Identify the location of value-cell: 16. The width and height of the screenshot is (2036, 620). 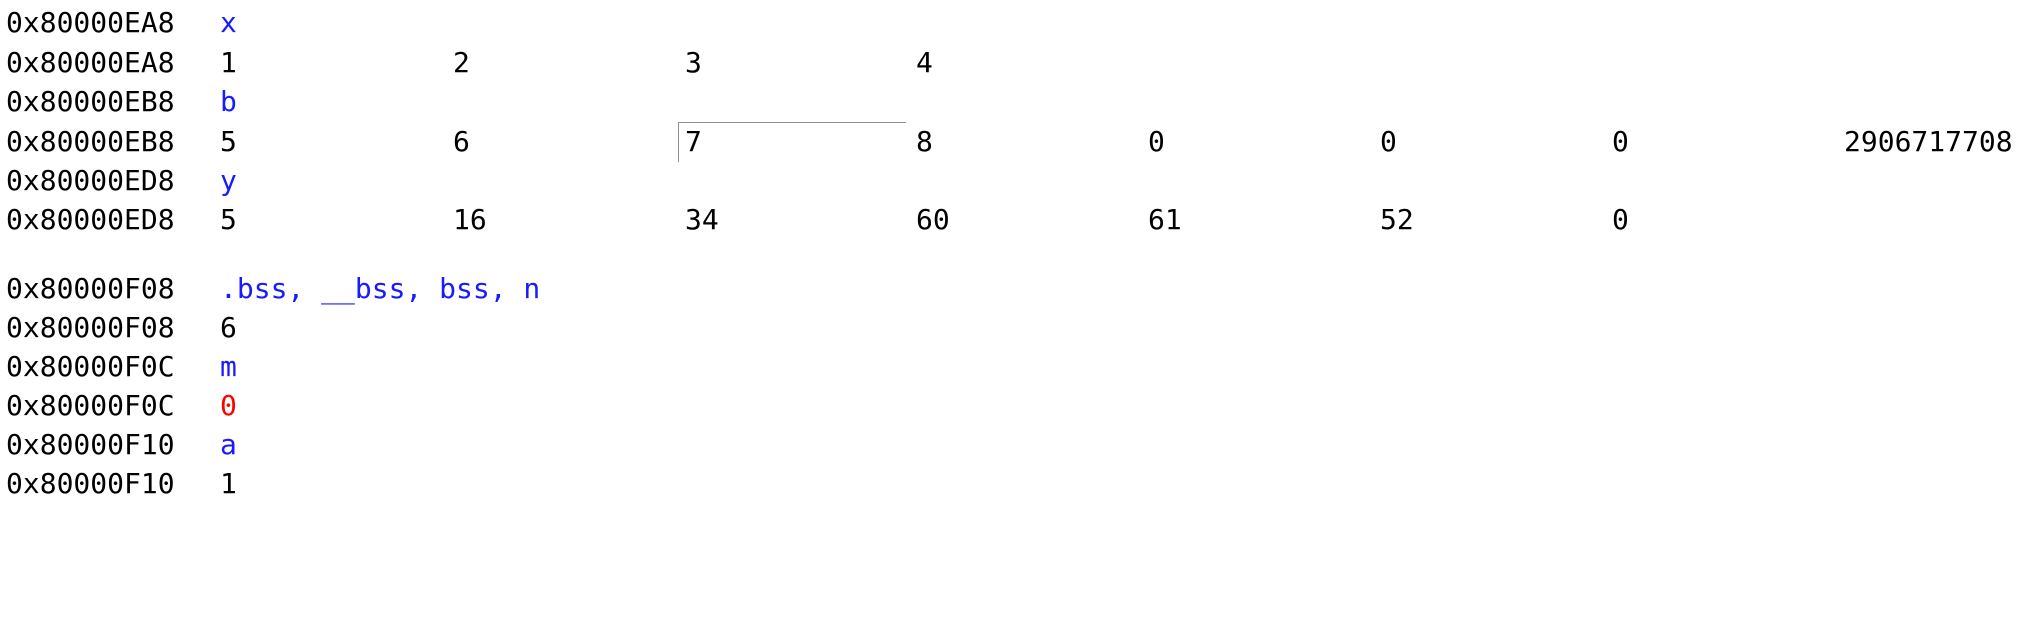
(470, 219).